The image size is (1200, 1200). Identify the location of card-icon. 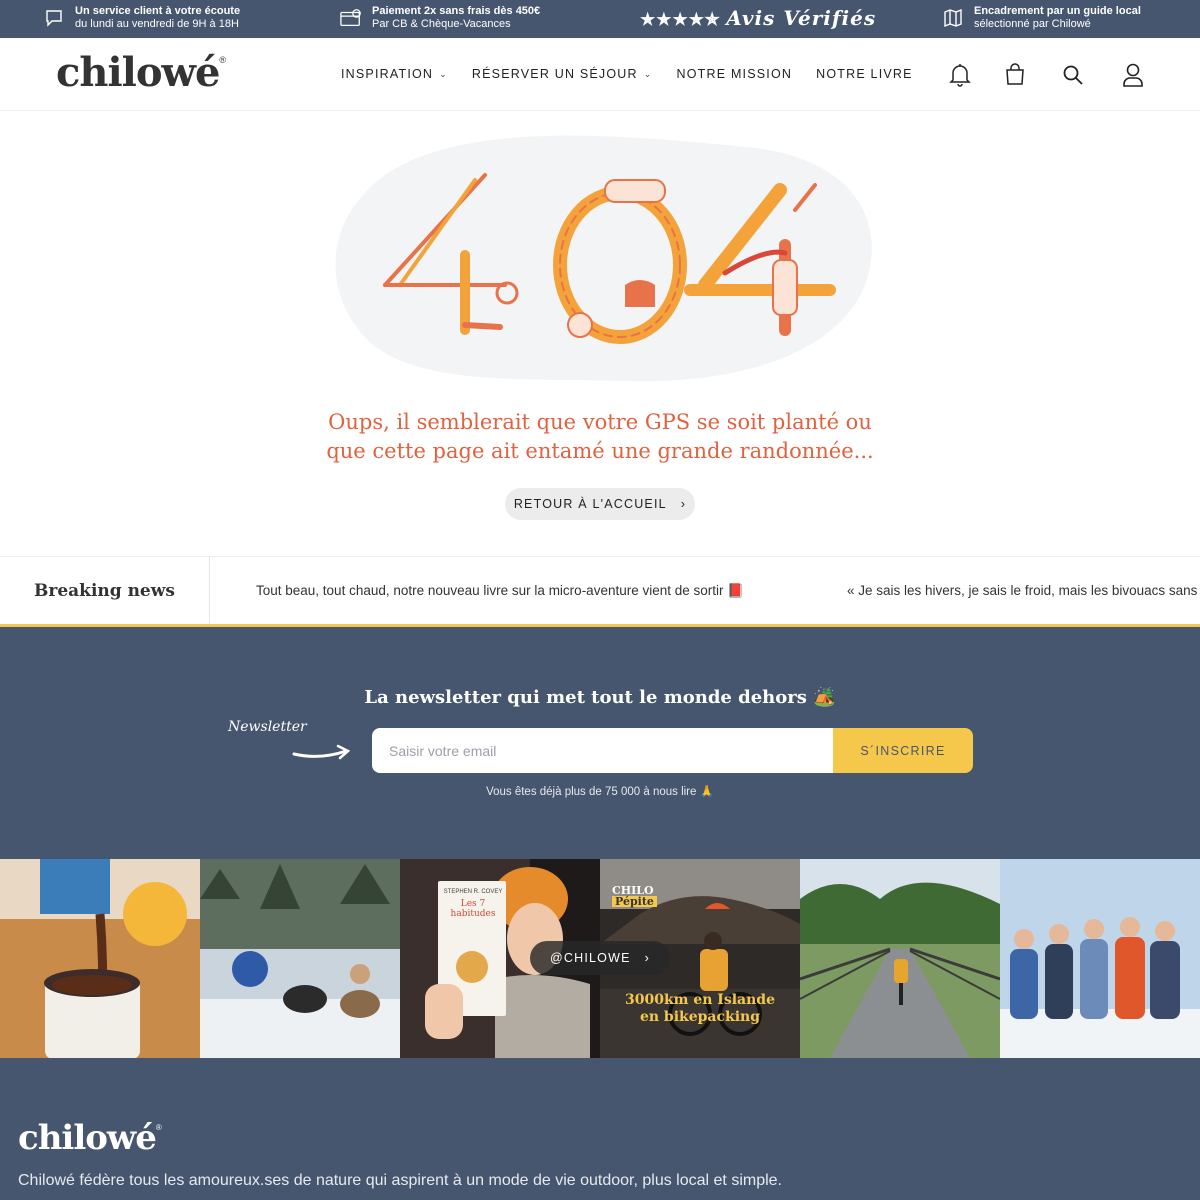
(351, 18).